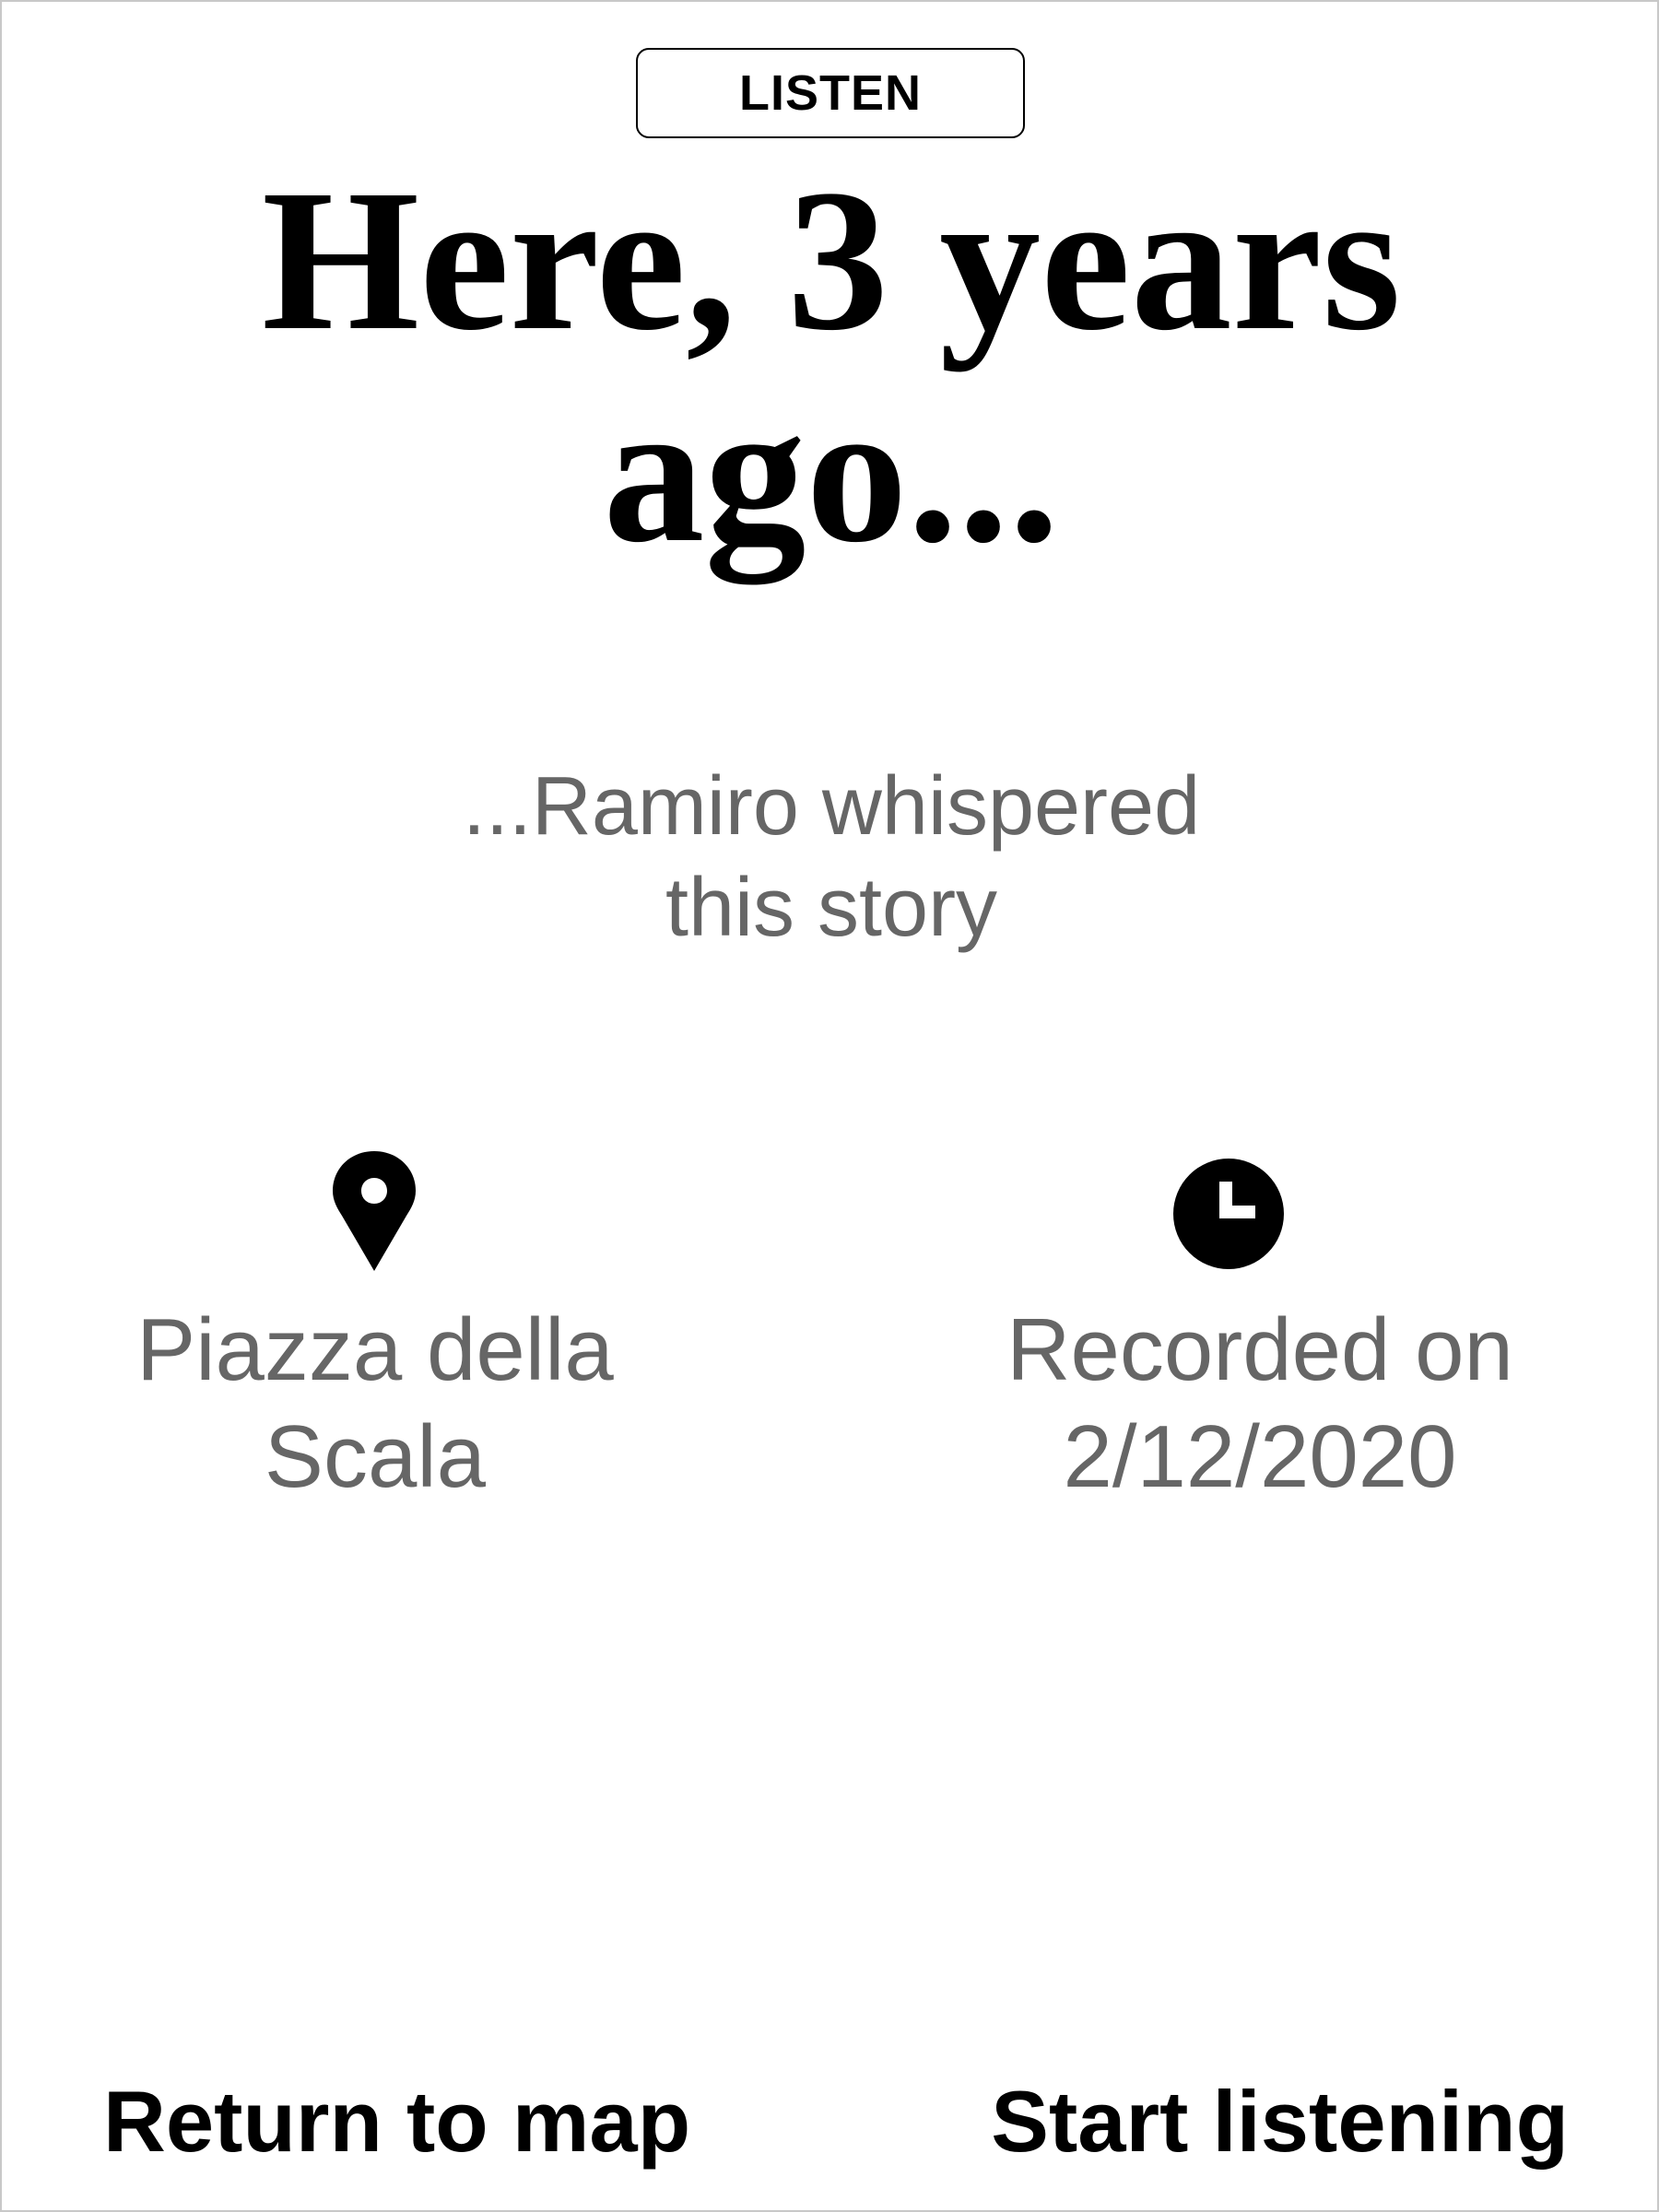 Image resolution: width=1659 pixels, height=2212 pixels. I want to click on story-location-line-1: Piazza della, so click(375, 1349).